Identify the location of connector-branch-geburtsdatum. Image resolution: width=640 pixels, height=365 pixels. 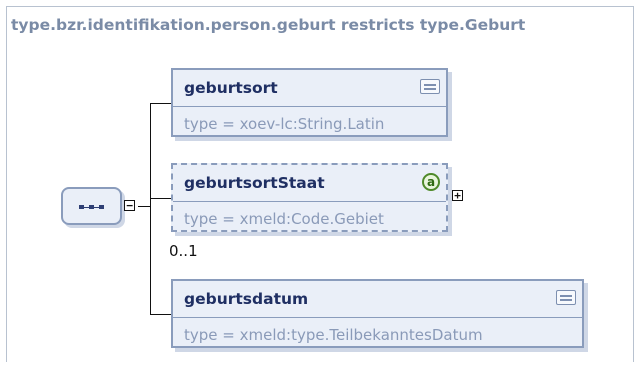
(160, 314).